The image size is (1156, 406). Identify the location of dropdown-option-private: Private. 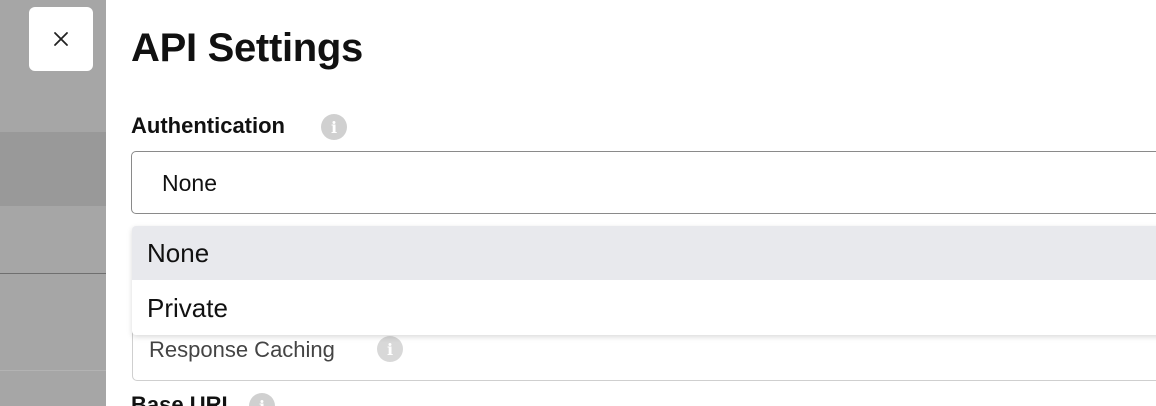
(644, 308).